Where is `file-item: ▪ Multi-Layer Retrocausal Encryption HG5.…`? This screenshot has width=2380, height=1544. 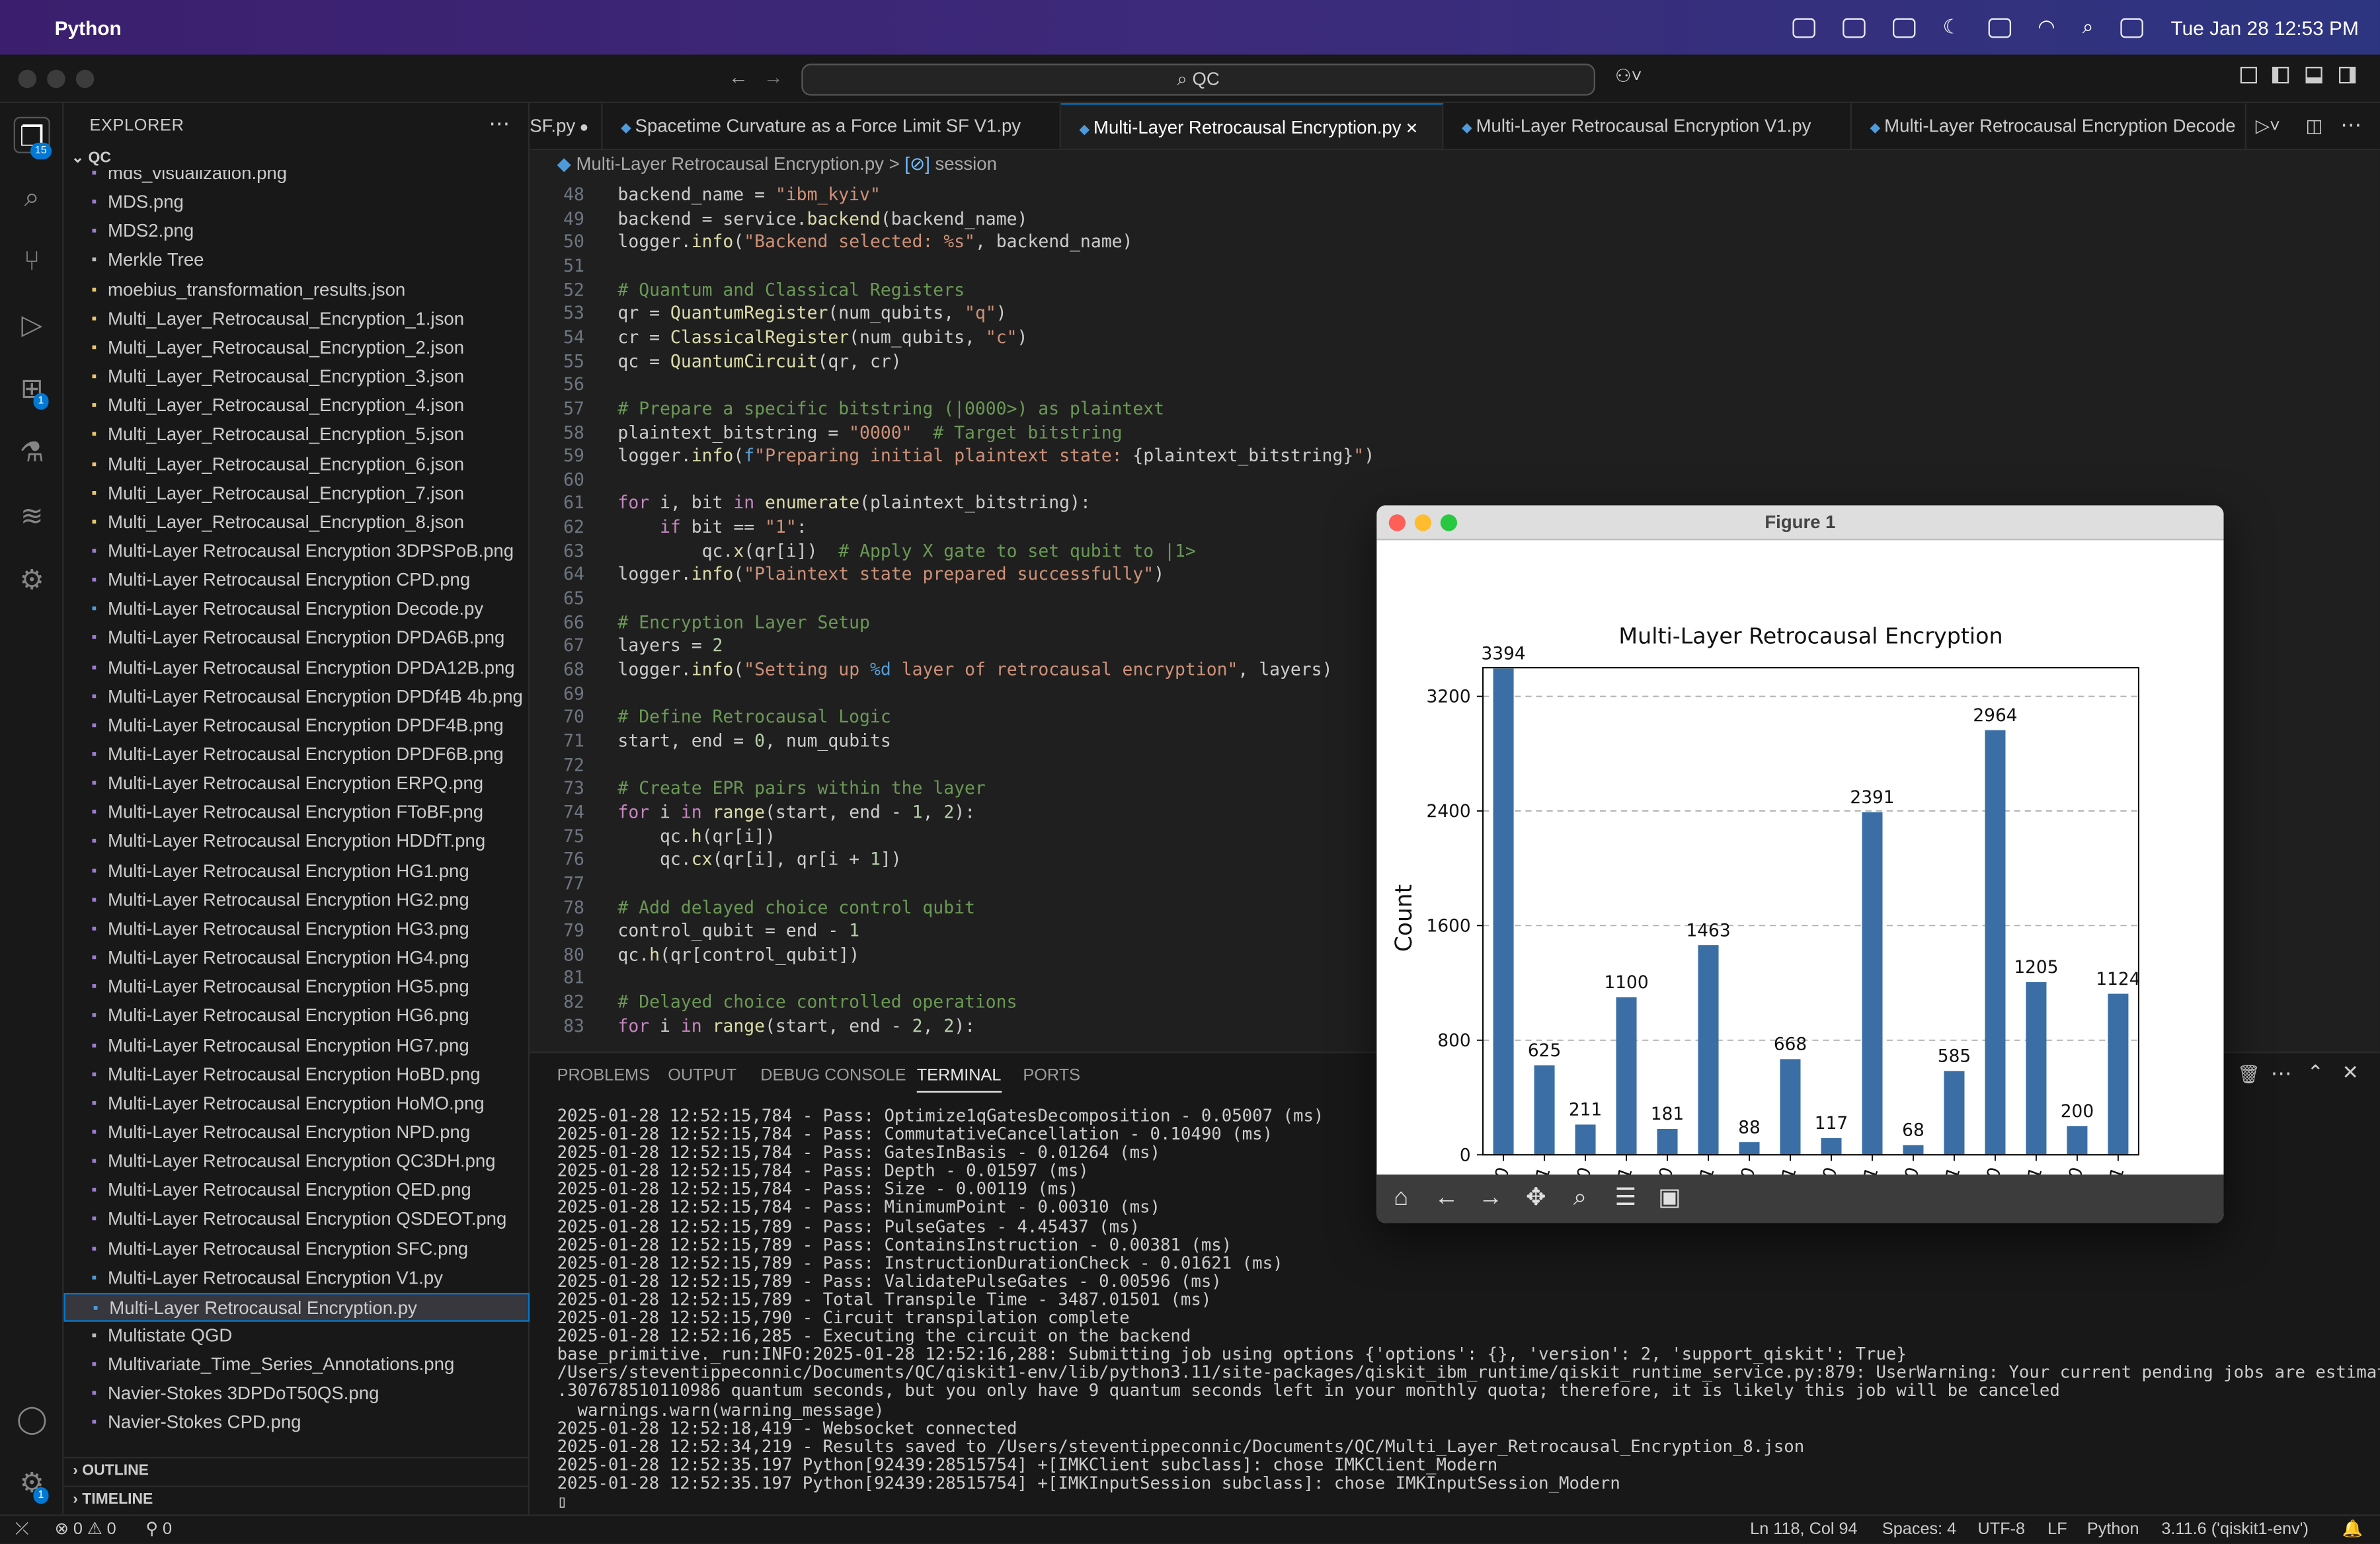 file-item: ▪ Multi-Layer Retrocausal Encryption HG5.… is located at coordinates (296, 987).